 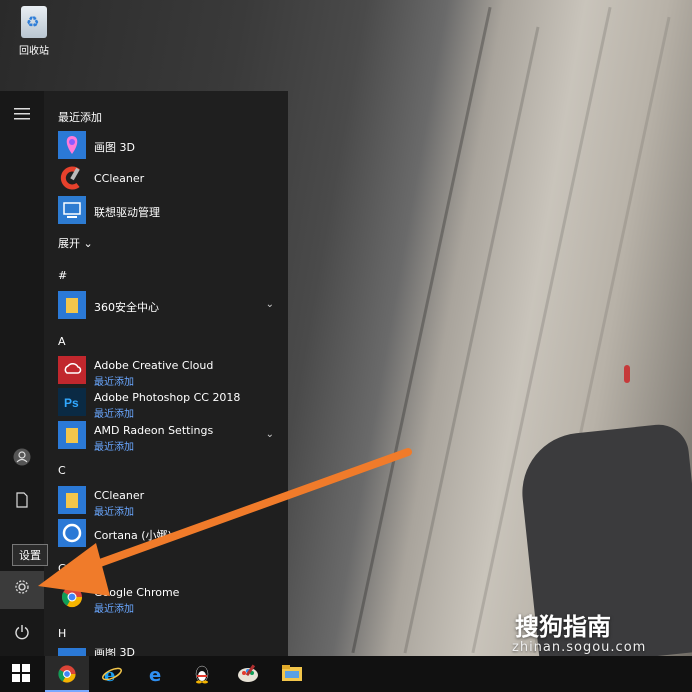 I want to click on app-item-photoshop: Ps Adobe Photoshop CC 2018 最近添加, so click(x=168, y=404).